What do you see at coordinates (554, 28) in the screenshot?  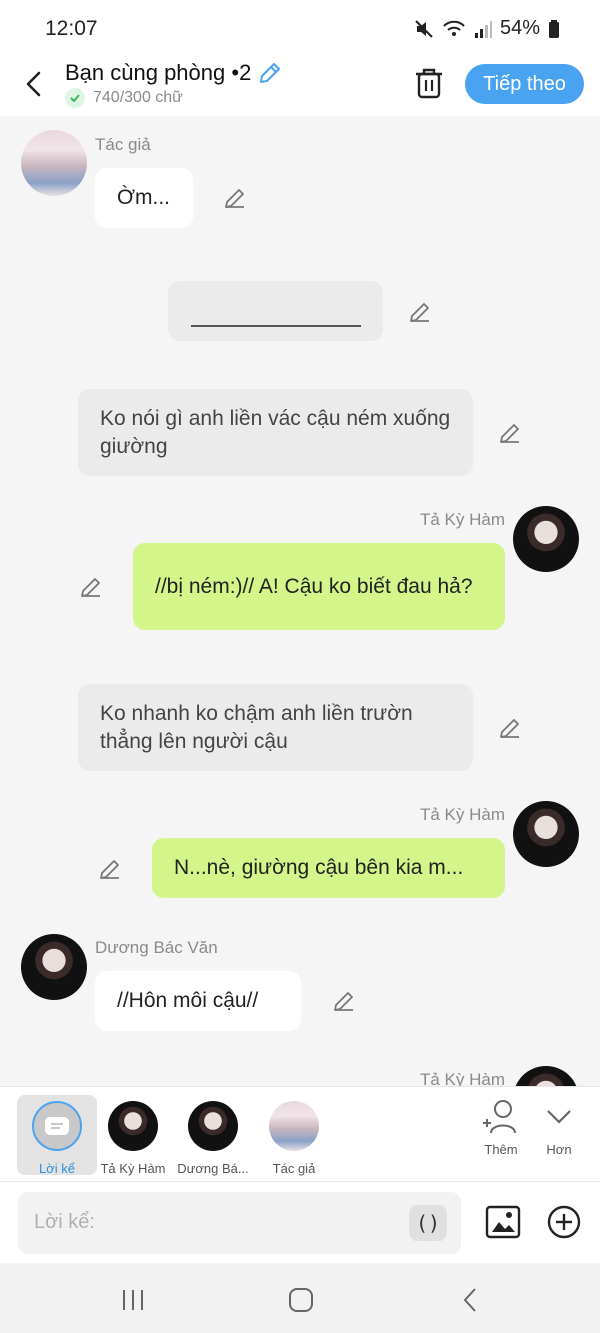 I see `battery-icon` at bounding box center [554, 28].